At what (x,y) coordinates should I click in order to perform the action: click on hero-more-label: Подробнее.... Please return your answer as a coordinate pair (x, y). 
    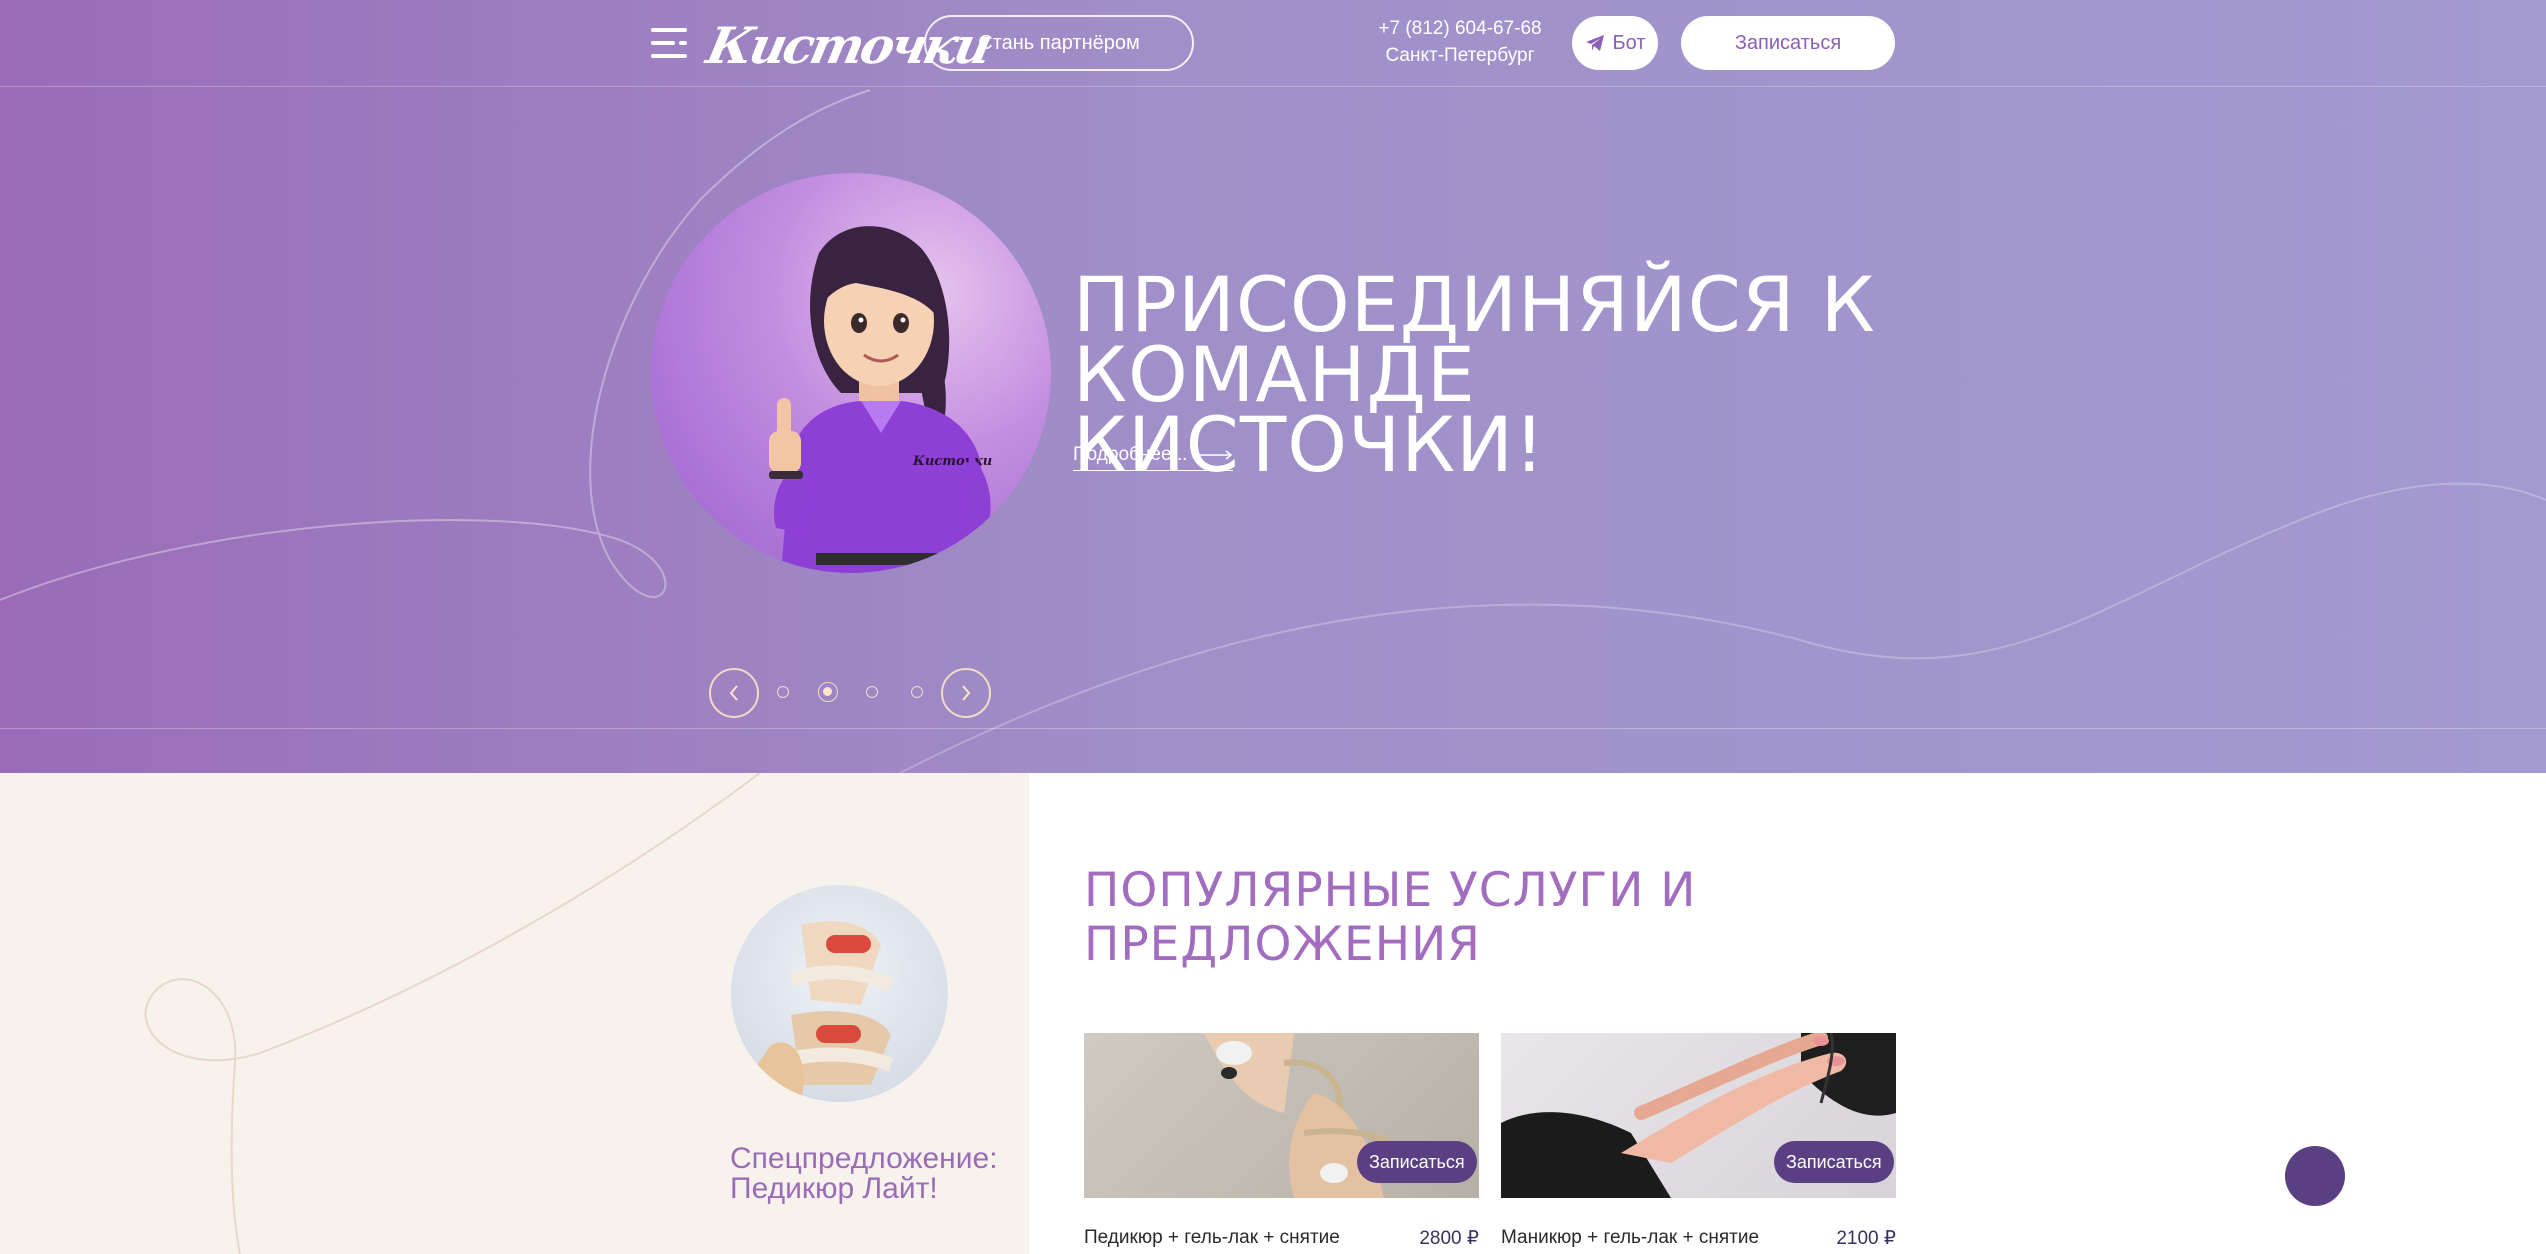
    Looking at the image, I should click on (1130, 454).